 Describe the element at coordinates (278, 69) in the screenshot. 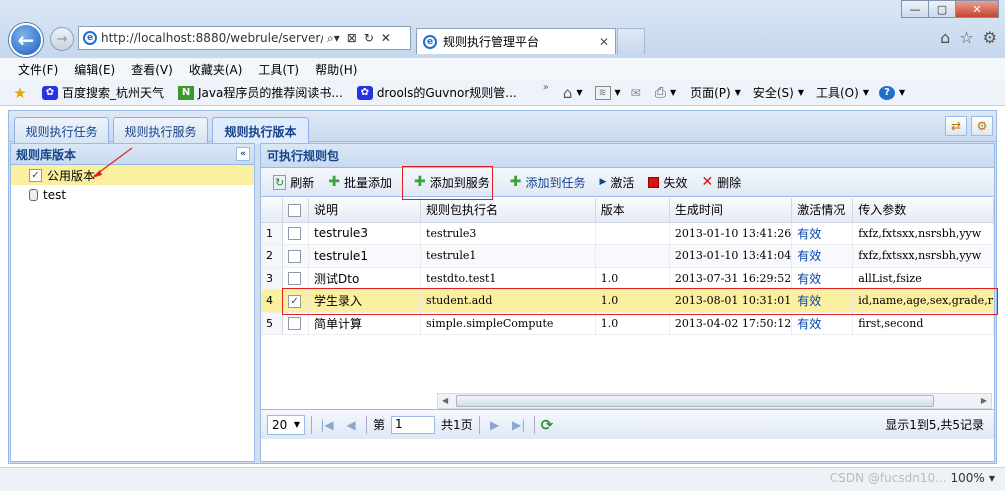

I see `menu-tools: 工具(T)` at that location.